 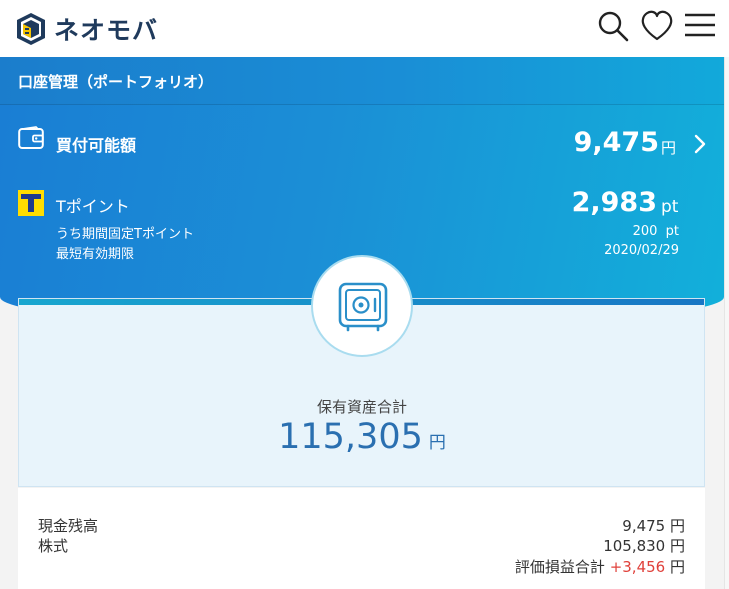 I want to click on logo-icon, so click(x=31, y=29).